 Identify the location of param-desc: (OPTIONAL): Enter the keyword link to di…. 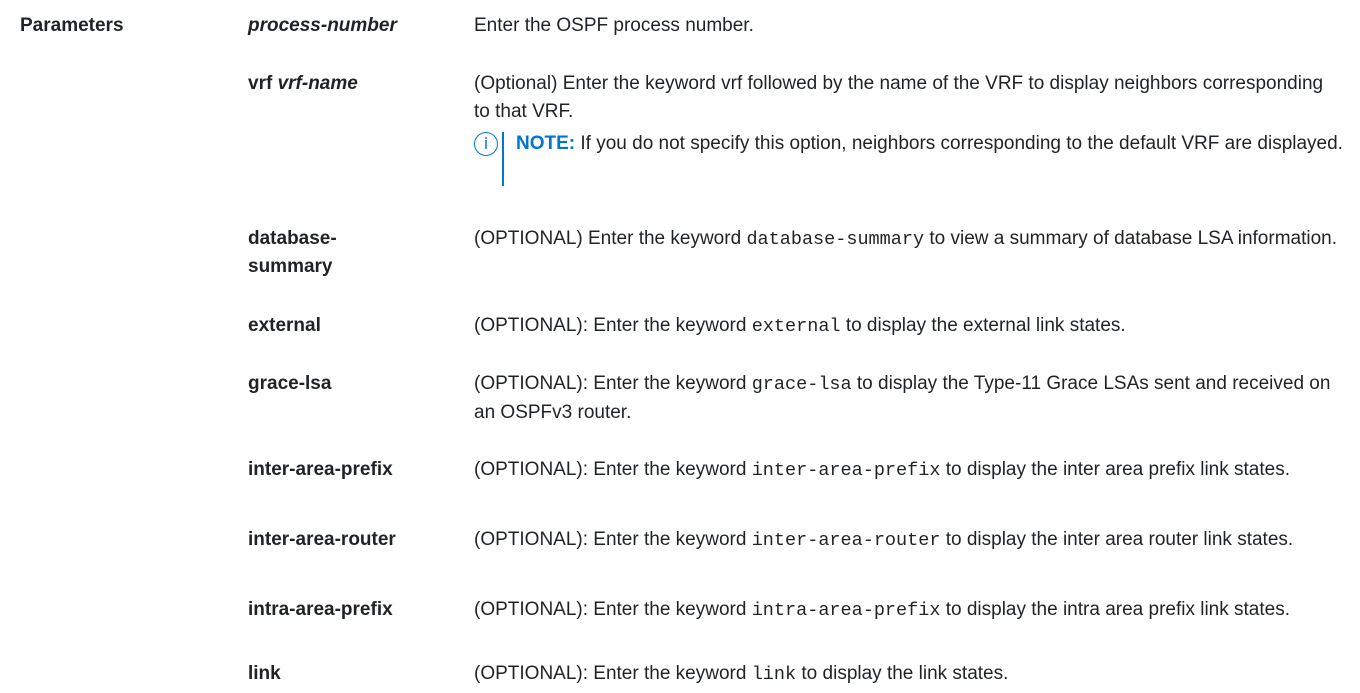
(741, 674).